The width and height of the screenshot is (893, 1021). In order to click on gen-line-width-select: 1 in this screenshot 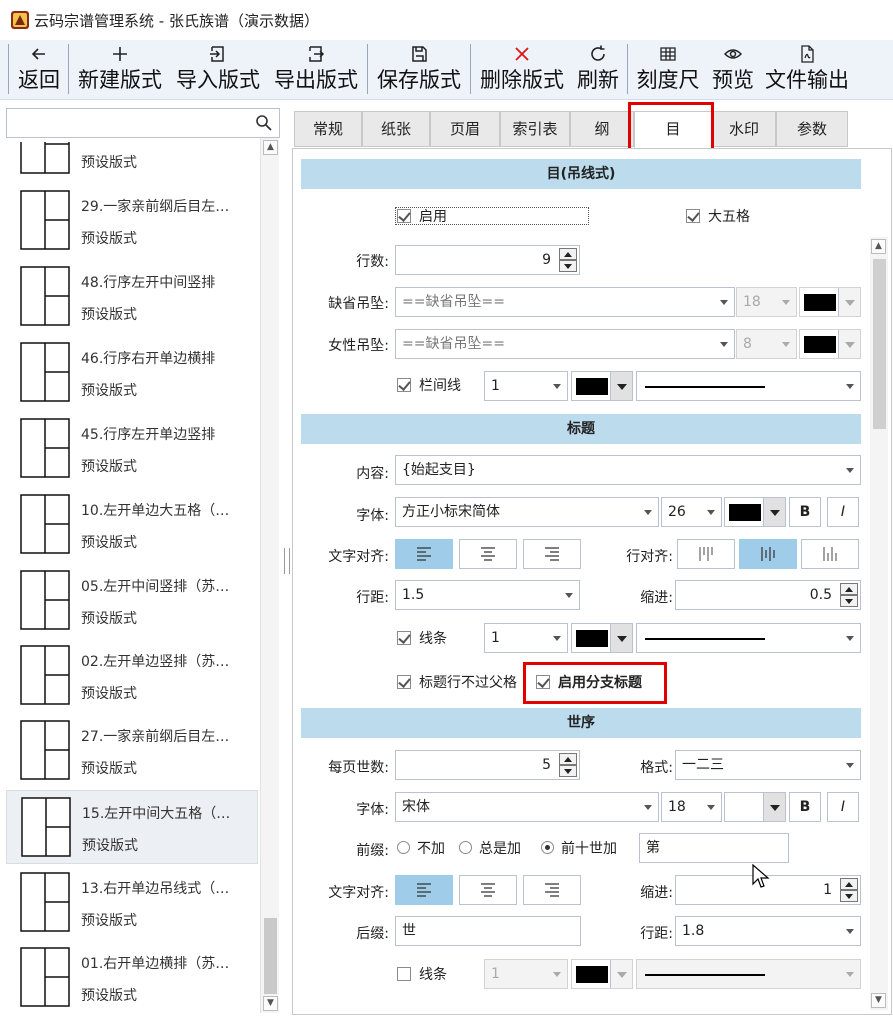, I will do `click(526, 974)`.